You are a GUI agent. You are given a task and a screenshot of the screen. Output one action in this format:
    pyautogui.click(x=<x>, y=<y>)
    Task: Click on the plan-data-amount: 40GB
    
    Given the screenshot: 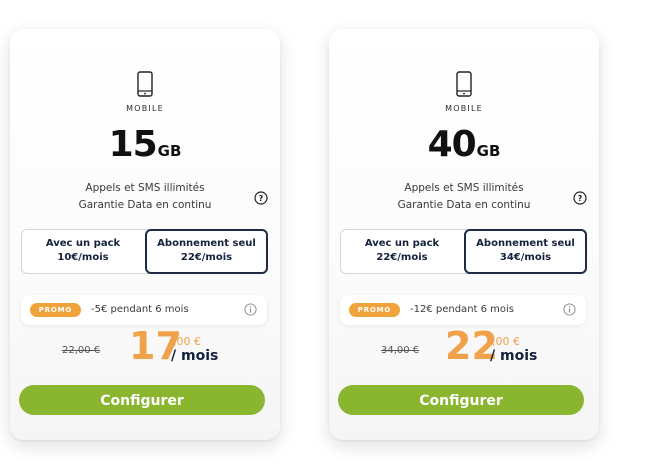 What is the action you would take?
    pyautogui.click(x=464, y=145)
    